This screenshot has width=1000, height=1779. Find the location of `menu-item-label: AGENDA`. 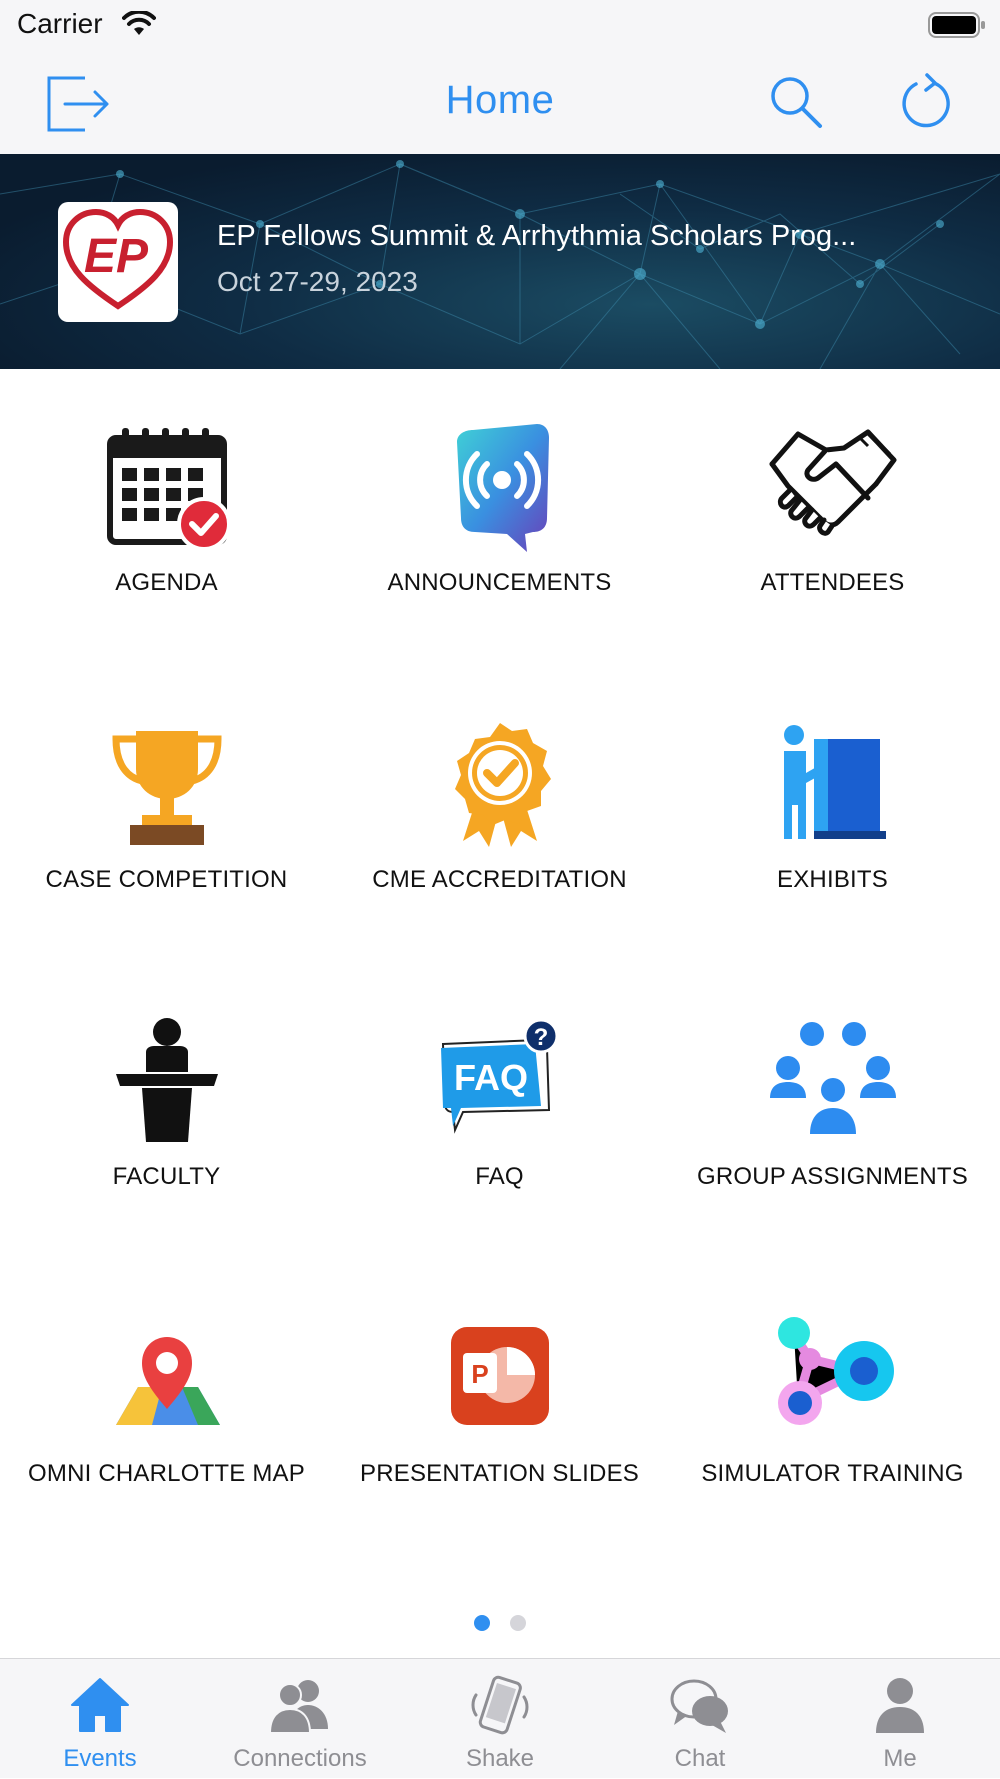

menu-item-label: AGENDA is located at coordinates (166, 582).